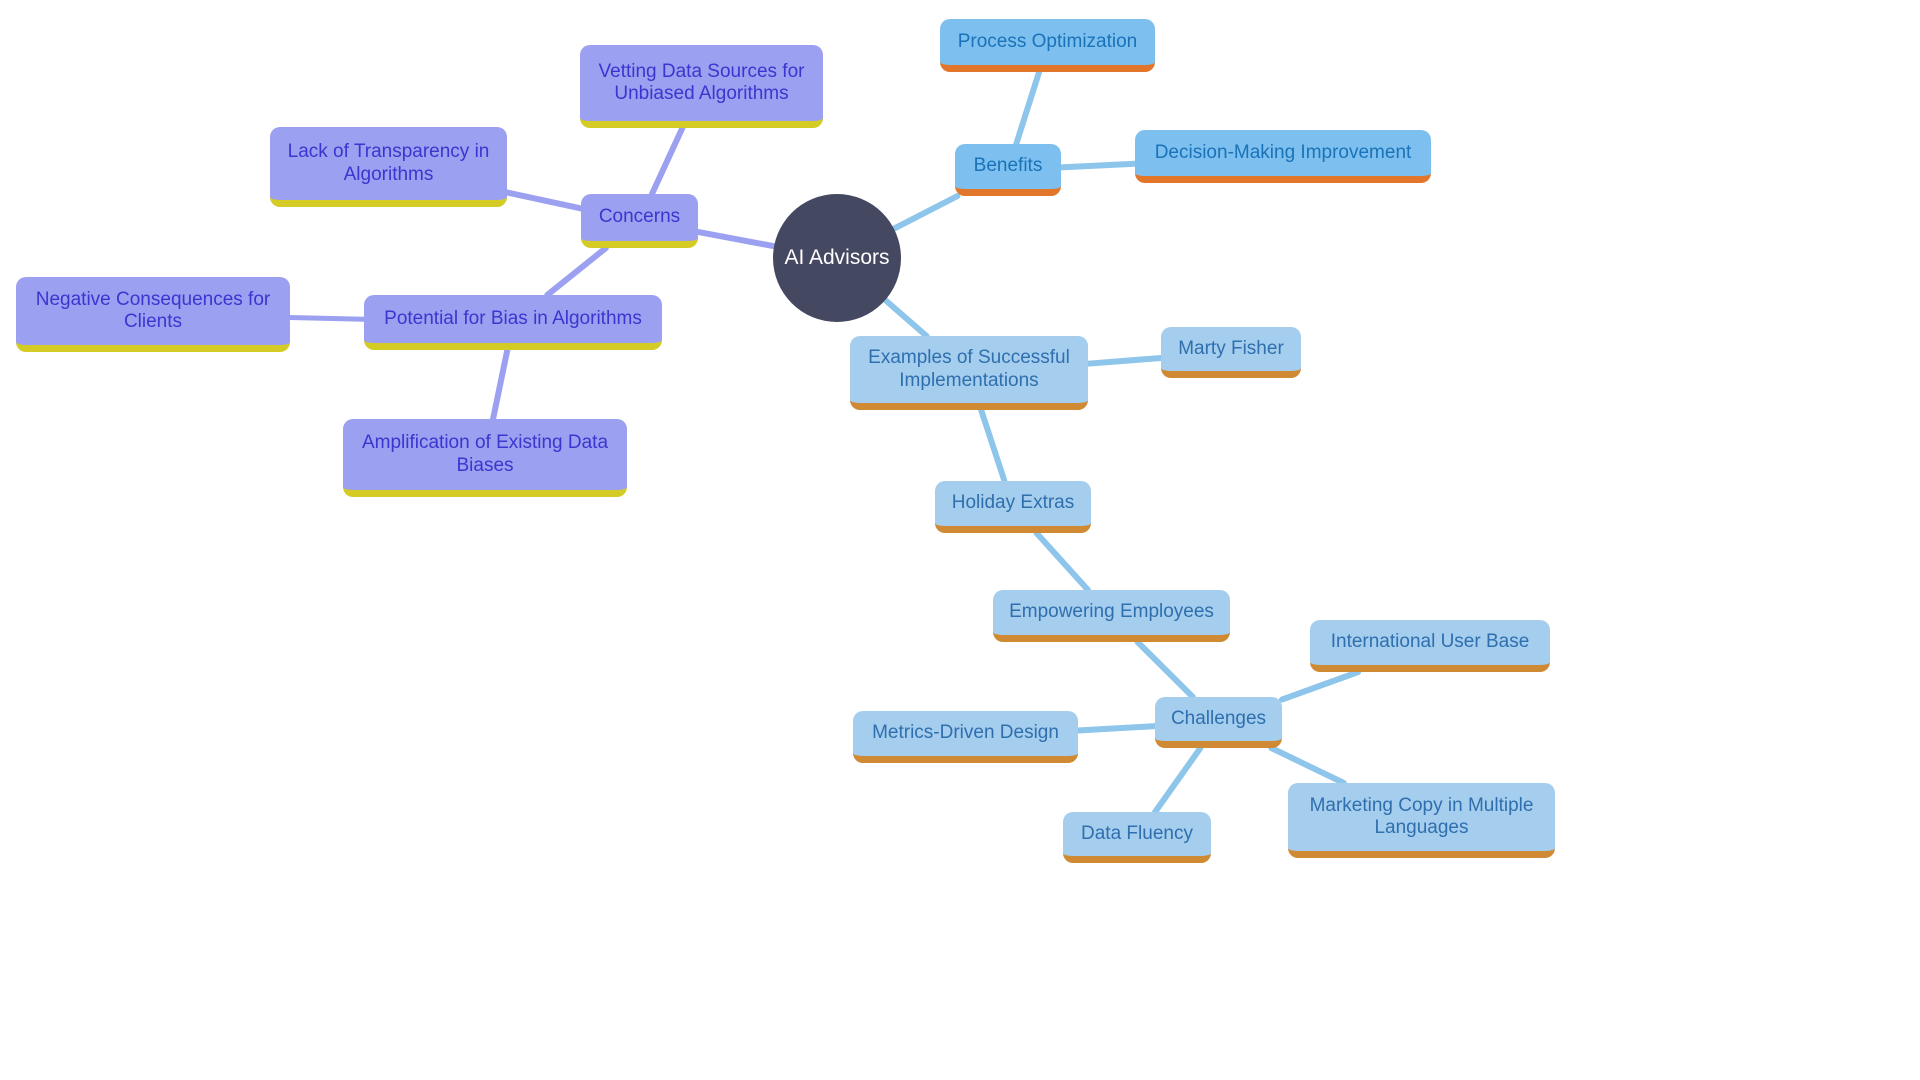 The height and width of the screenshot is (1080, 1920). I want to click on mindmap-node-root: AI Advisors, so click(837, 258).